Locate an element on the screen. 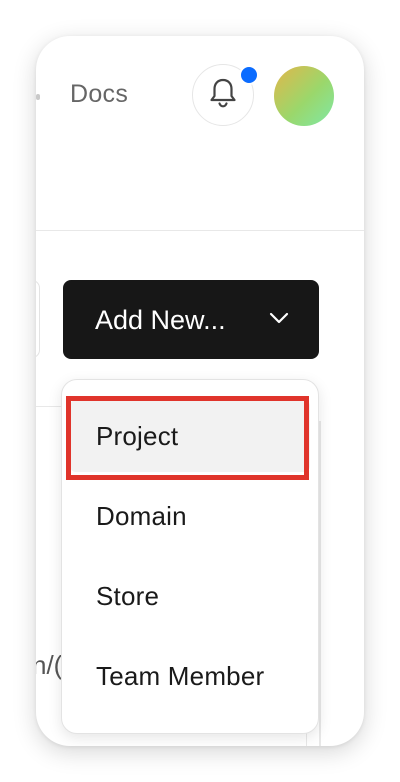  menu-item-team-member: Team Member is located at coordinates (190, 676).